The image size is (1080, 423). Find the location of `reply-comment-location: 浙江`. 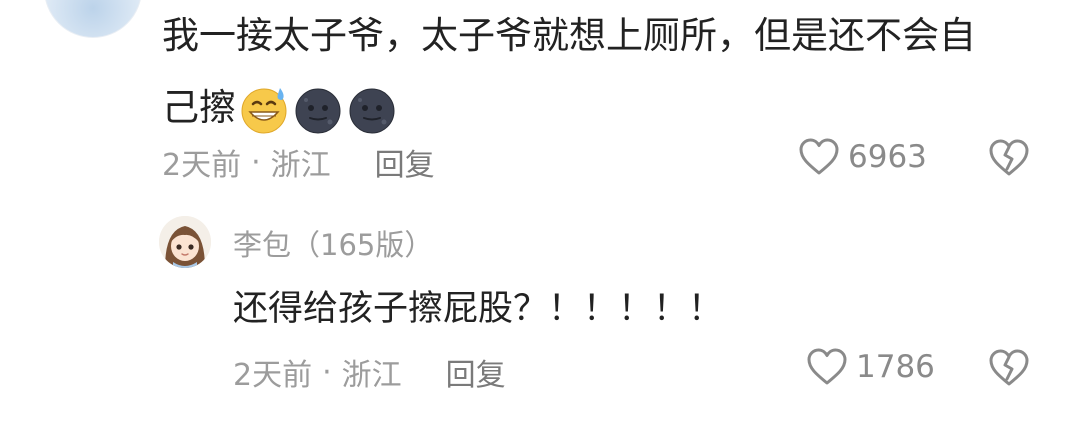

reply-comment-location: 浙江 is located at coordinates (371, 375).